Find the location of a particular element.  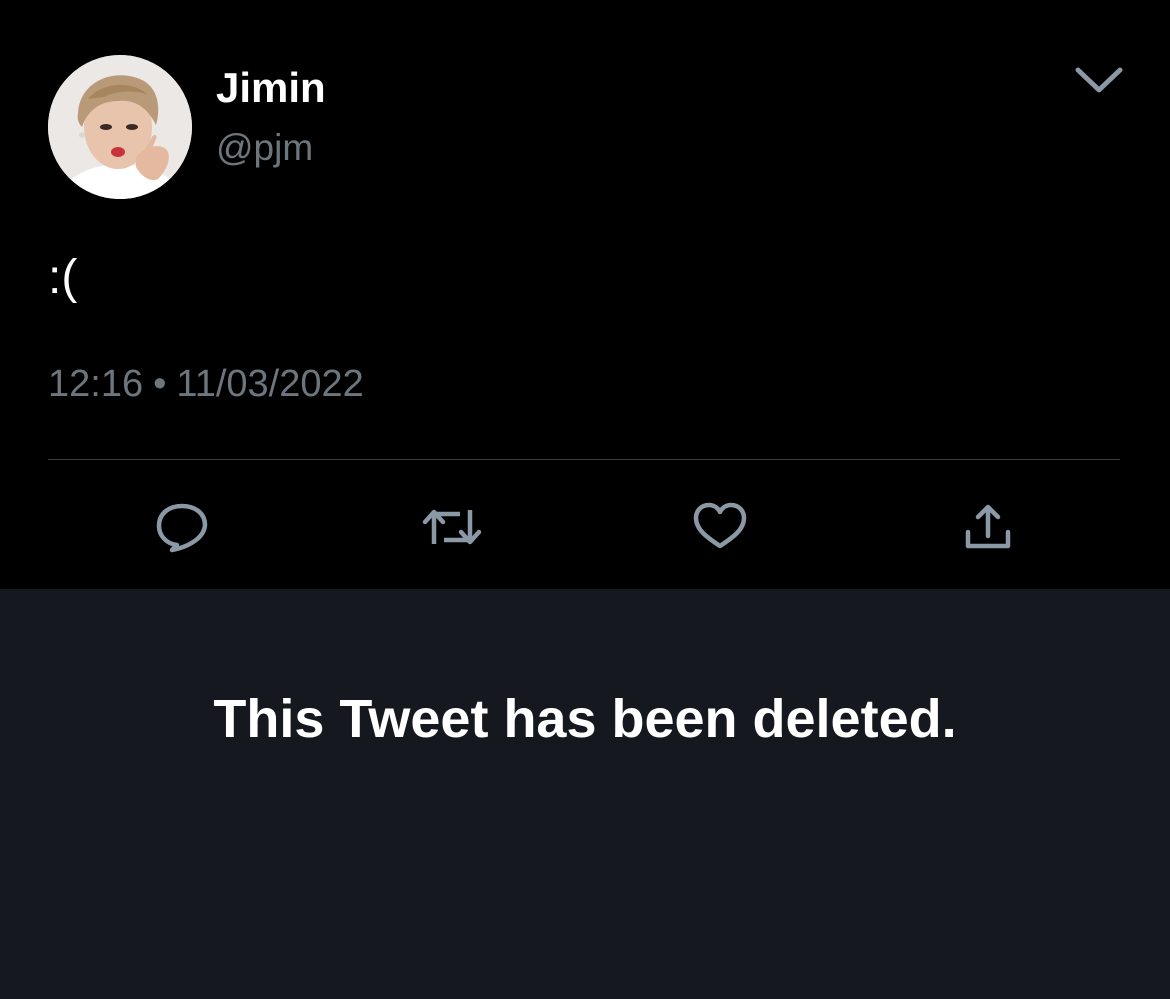

reply-button is located at coordinates (182, 527).